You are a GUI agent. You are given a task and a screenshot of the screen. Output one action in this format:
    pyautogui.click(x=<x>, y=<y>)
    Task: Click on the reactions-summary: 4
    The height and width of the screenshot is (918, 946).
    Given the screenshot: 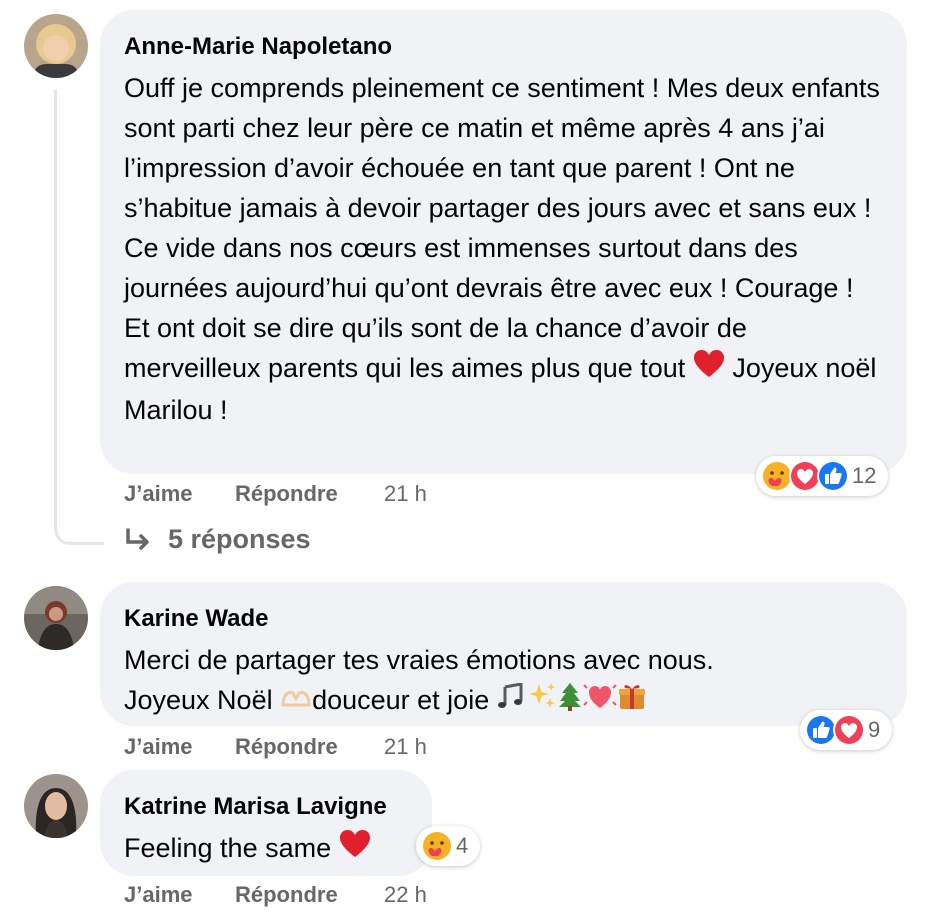 What is the action you would take?
    pyautogui.click(x=448, y=846)
    